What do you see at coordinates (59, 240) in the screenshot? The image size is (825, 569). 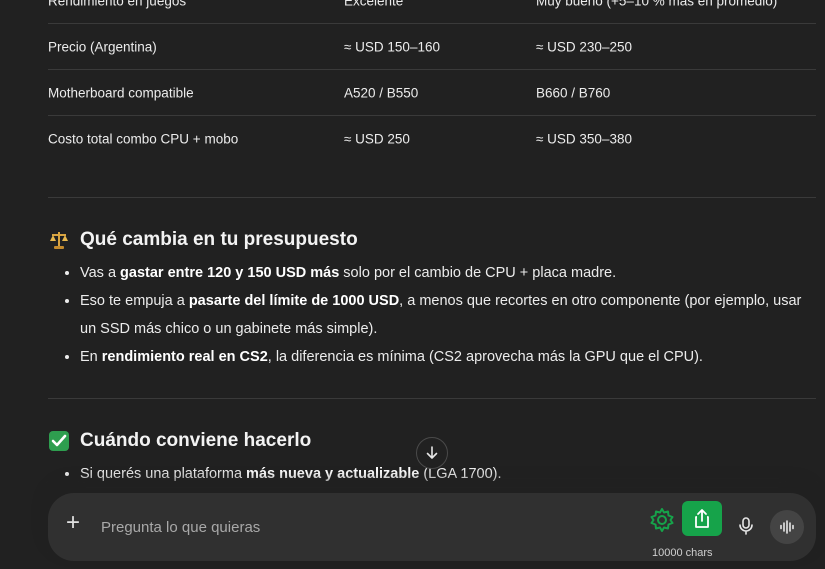 I see `balance-scale-icon` at bounding box center [59, 240].